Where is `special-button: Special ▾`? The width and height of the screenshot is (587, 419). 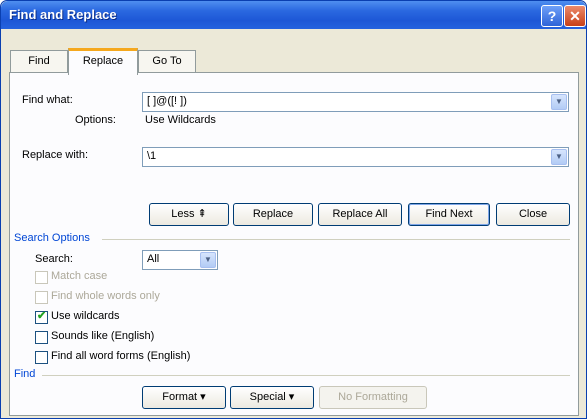
special-button: Special ▾ is located at coordinates (272, 397).